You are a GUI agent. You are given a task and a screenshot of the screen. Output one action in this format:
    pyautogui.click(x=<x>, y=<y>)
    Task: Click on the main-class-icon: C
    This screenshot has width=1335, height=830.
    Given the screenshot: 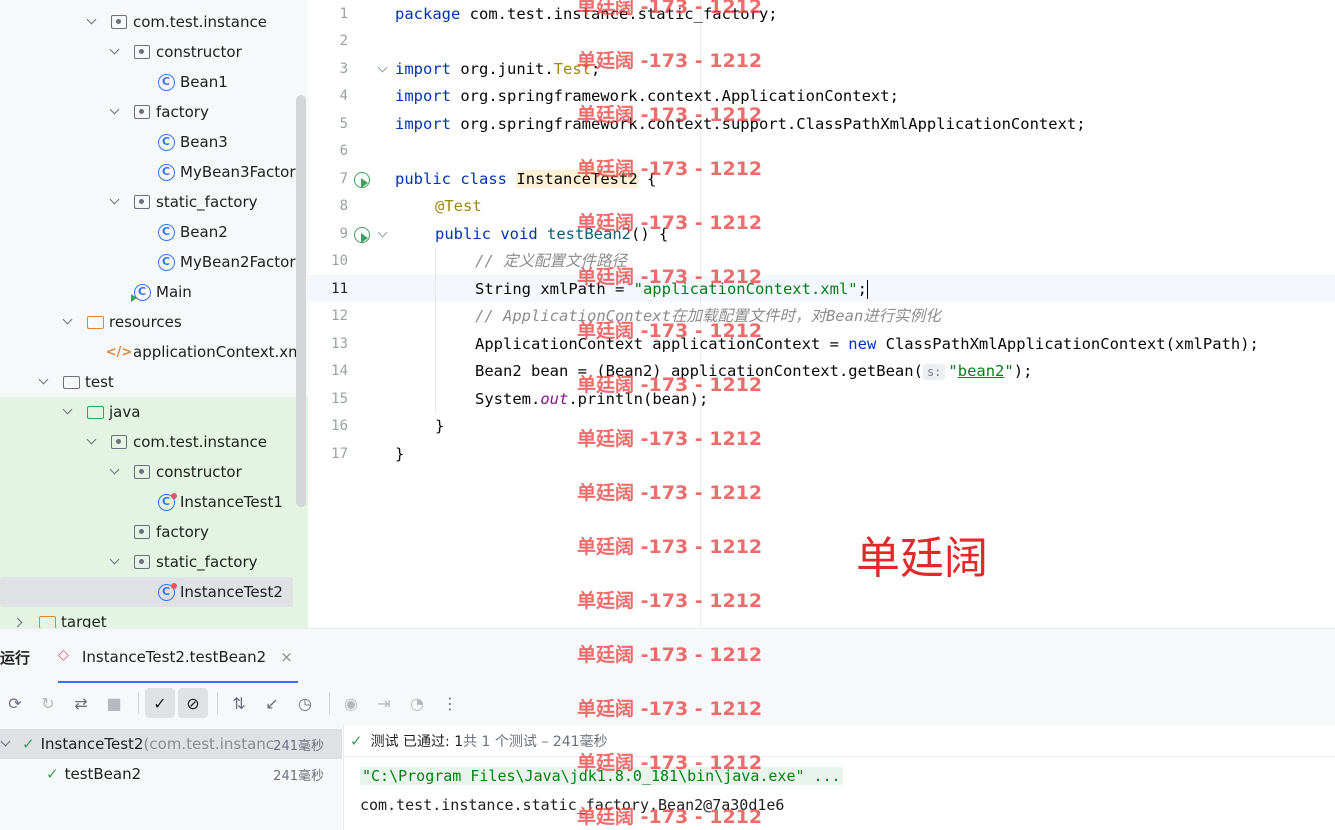 What is the action you would take?
    pyautogui.click(x=140, y=292)
    